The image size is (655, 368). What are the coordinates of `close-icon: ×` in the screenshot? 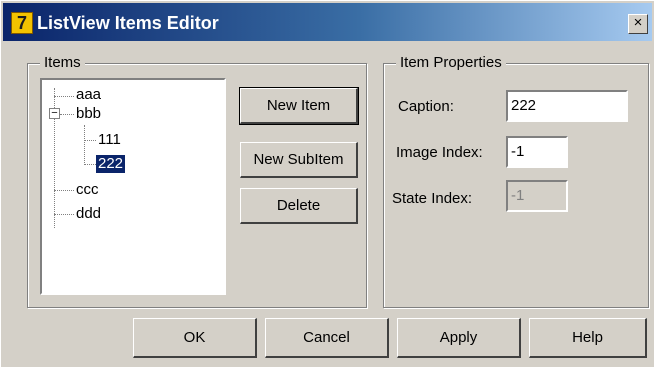 It's located at (638, 22).